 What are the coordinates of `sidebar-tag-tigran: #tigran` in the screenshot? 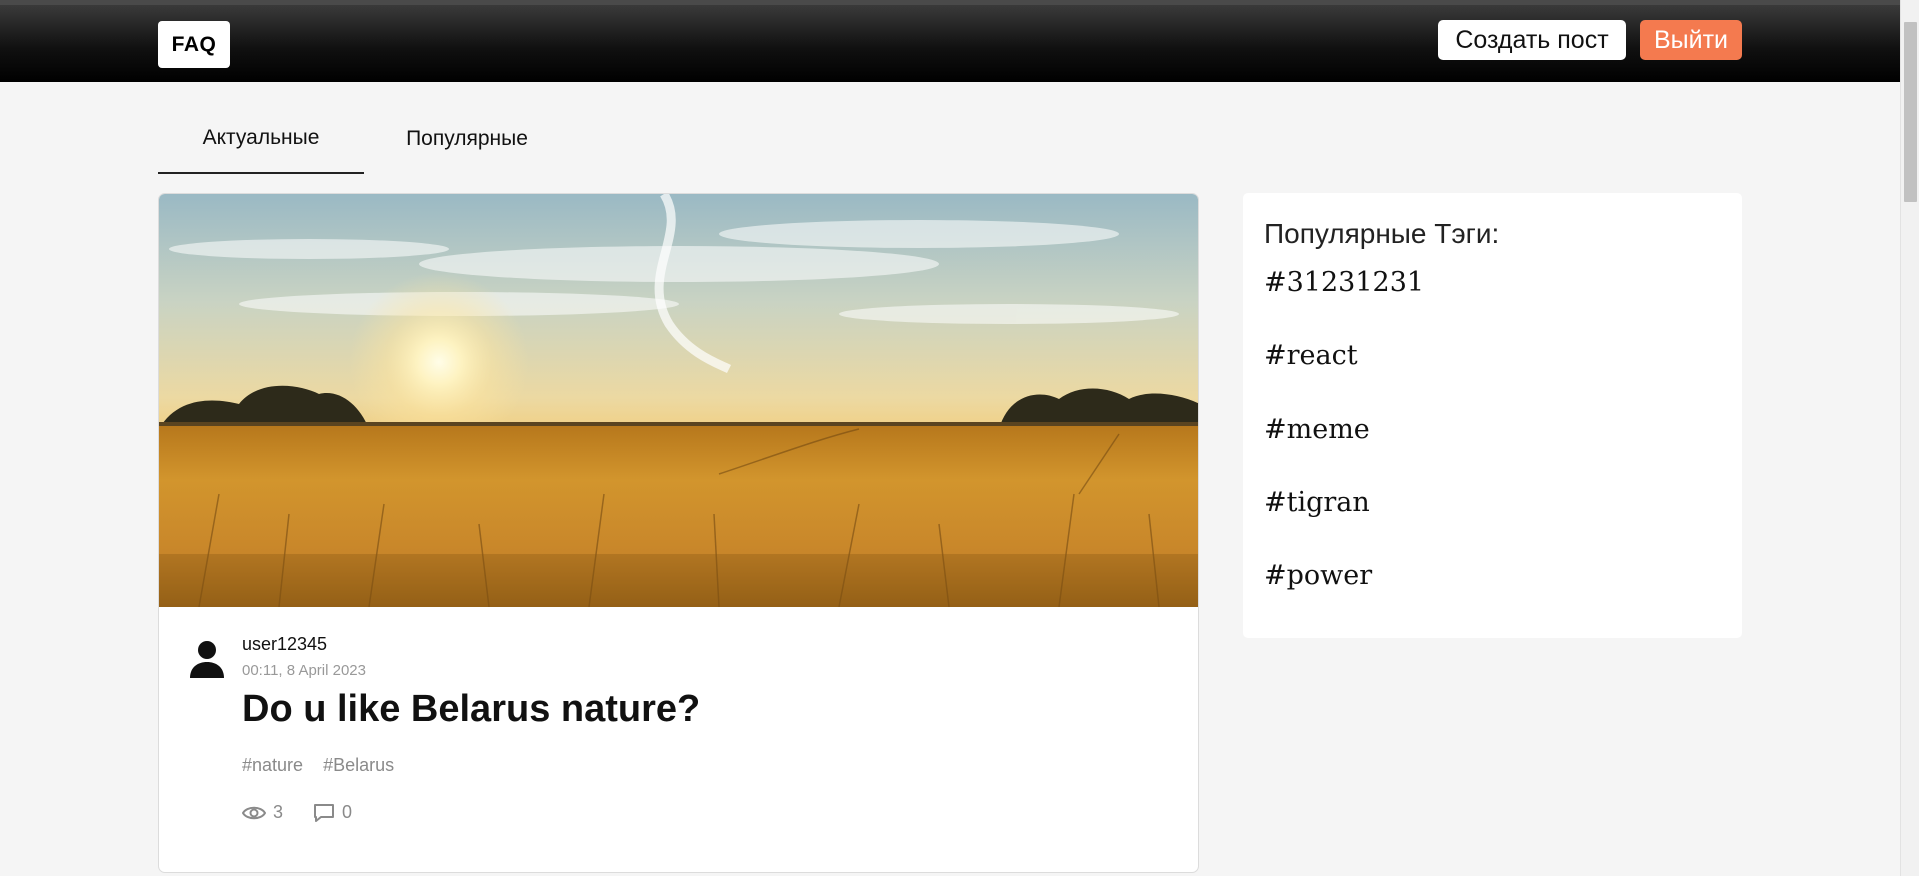 It's located at (1317, 502).